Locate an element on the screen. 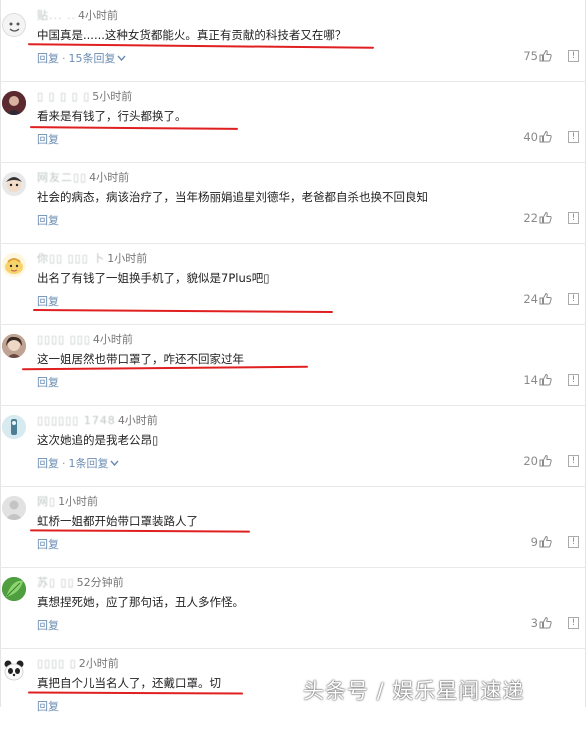 The width and height of the screenshot is (586, 729). username: ▯▯▯▯ ▯ is located at coordinates (57, 663).